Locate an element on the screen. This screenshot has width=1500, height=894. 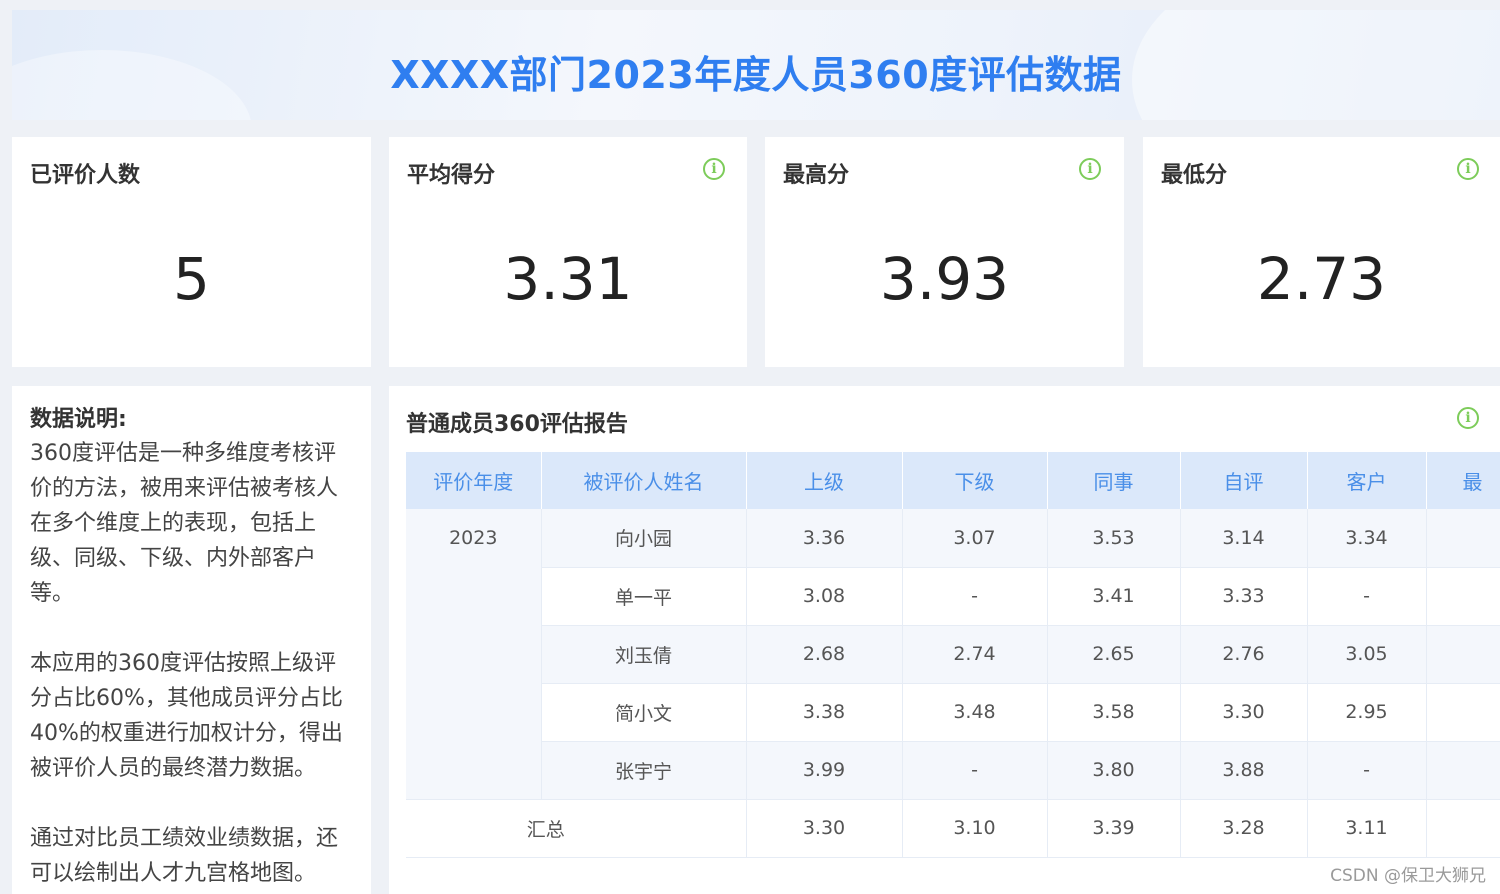
page-banner: XXXX部门2023年度人员360度评估数据 is located at coordinates (756, 65).